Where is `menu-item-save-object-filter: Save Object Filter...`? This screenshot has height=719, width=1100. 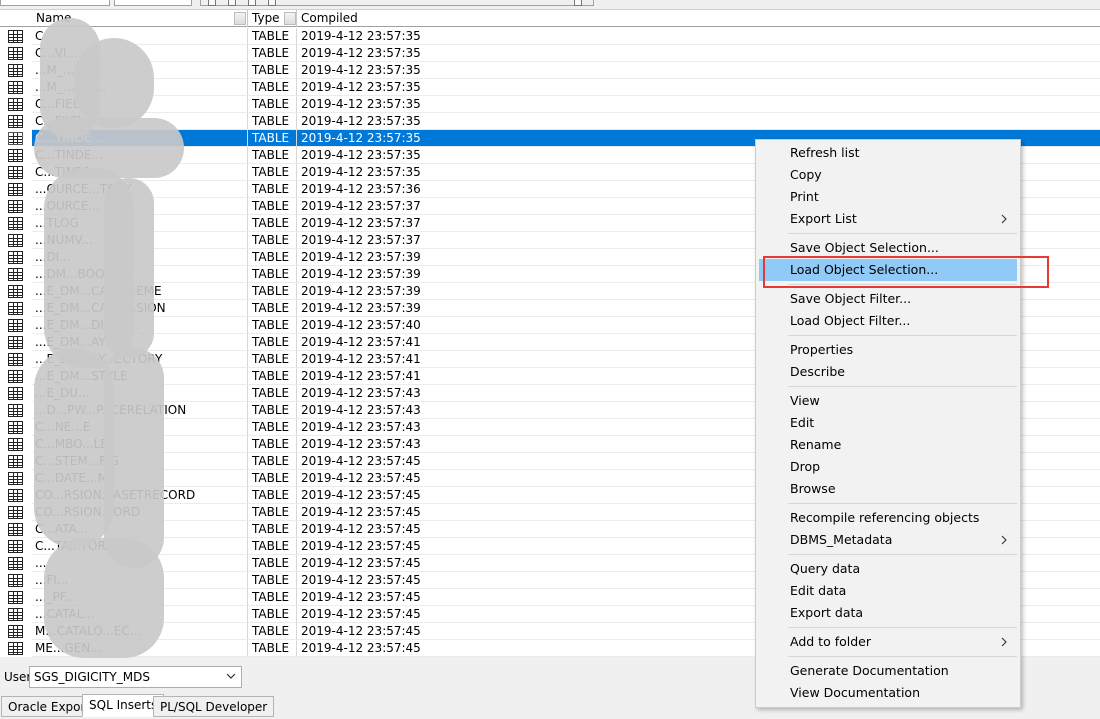
menu-item-save-object-filter: Save Object Filter... is located at coordinates (888, 299).